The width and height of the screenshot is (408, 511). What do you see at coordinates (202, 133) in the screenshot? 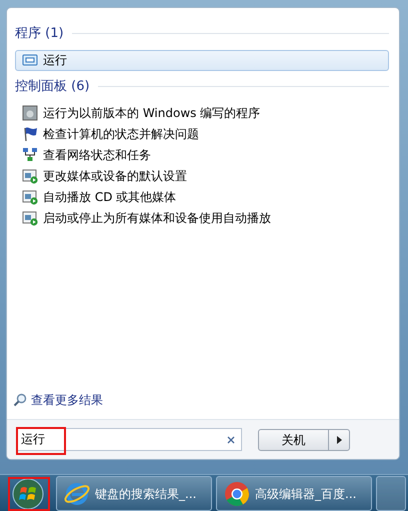
I see `result-item: 检查计算机的状态并解决问题` at bounding box center [202, 133].